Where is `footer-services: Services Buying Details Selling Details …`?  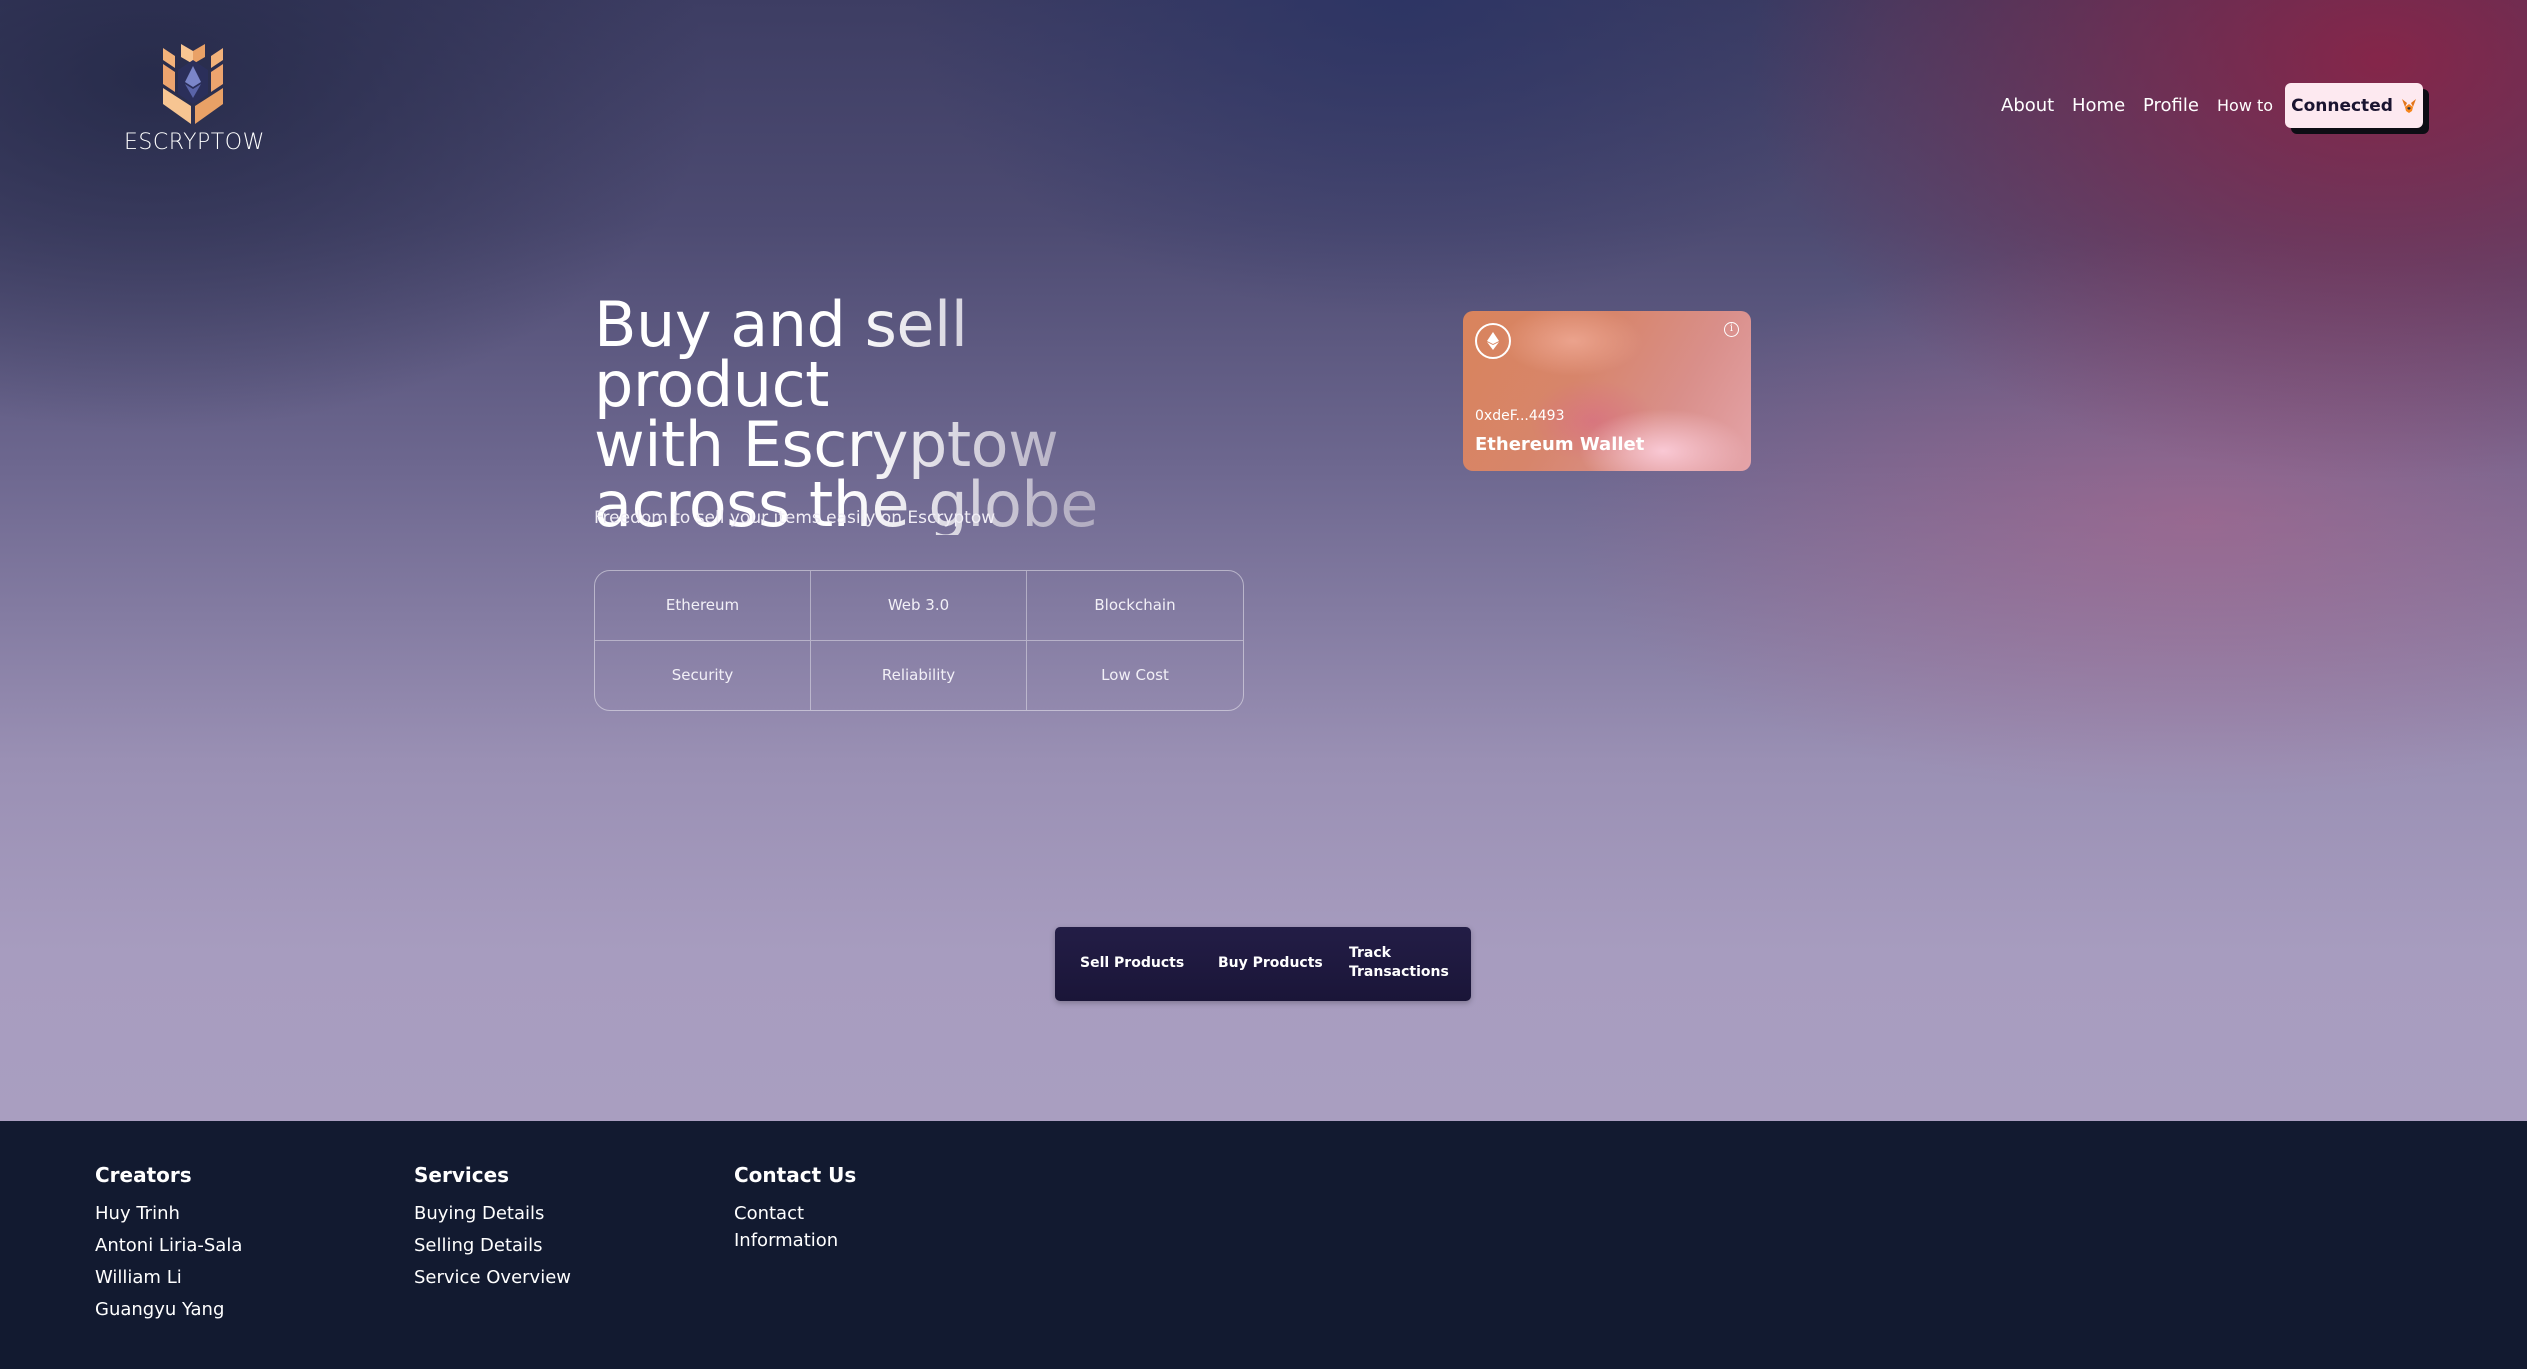
footer-services: Services Buying Details Selling Details … is located at coordinates (492, 1229).